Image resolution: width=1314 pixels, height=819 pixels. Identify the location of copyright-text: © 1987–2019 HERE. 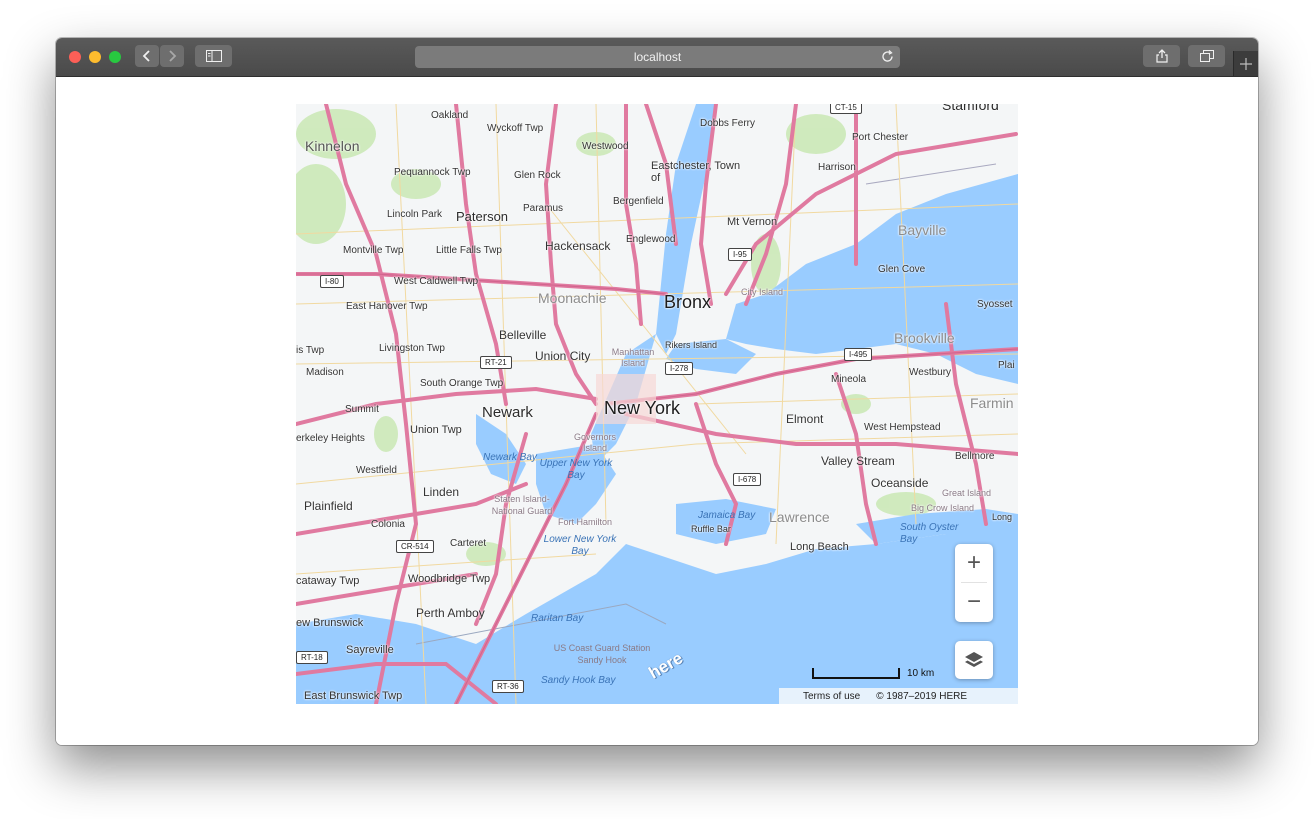
(922, 696).